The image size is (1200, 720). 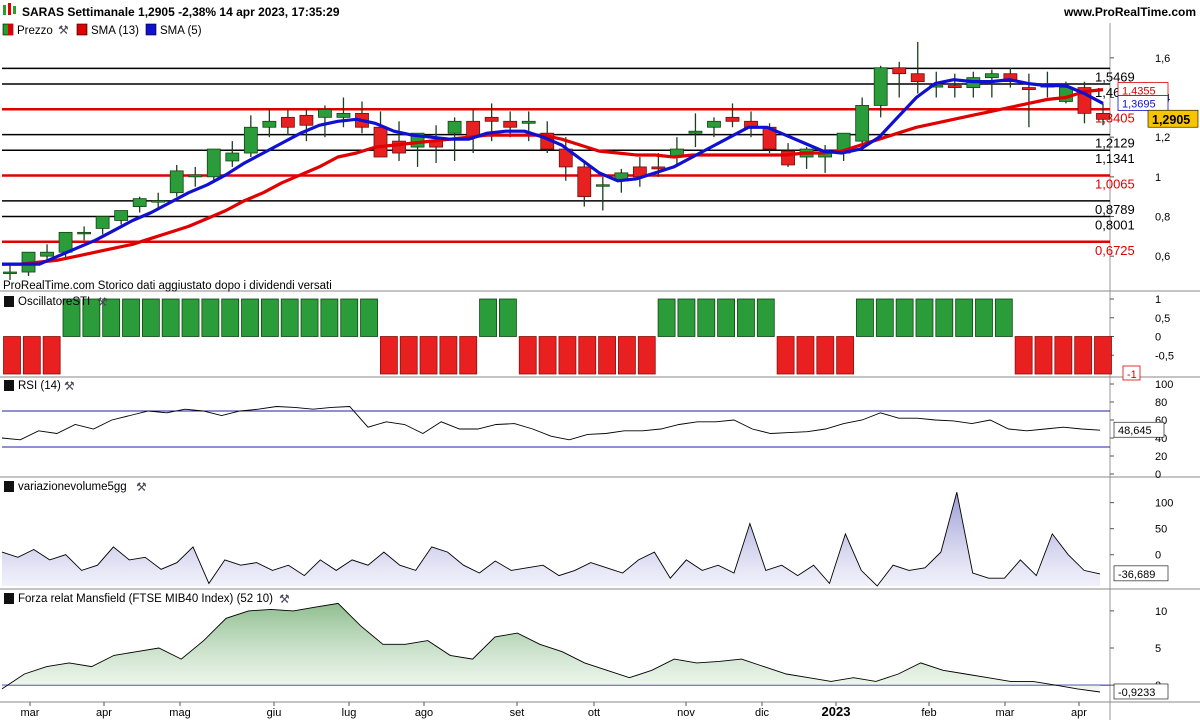 I want to click on level-label-red: 0,6725, so click(x=1115, y=250).